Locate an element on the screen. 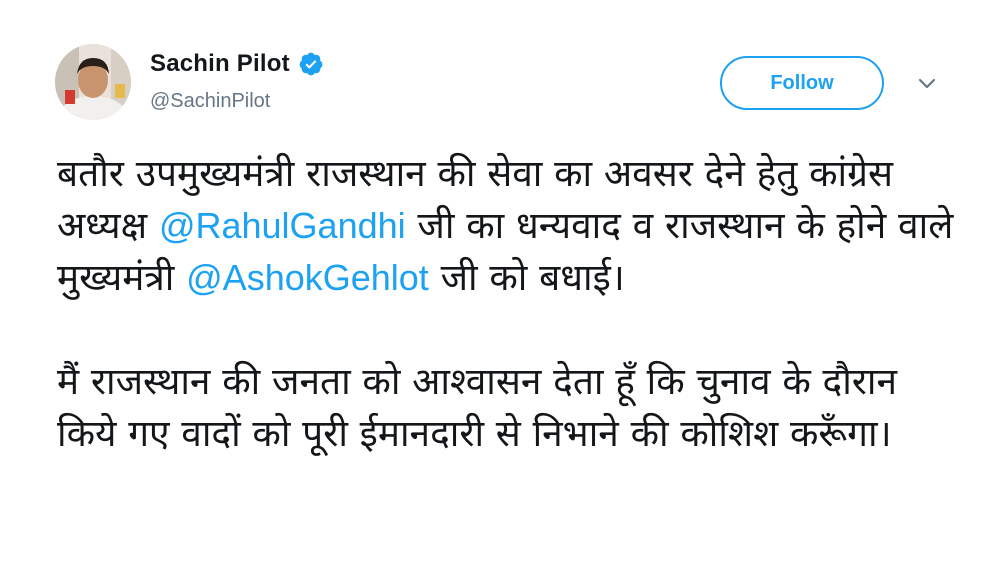 The height and width of the screenshot is (571, 1000). tweet-menu-button is located at coordinates (927, 83).